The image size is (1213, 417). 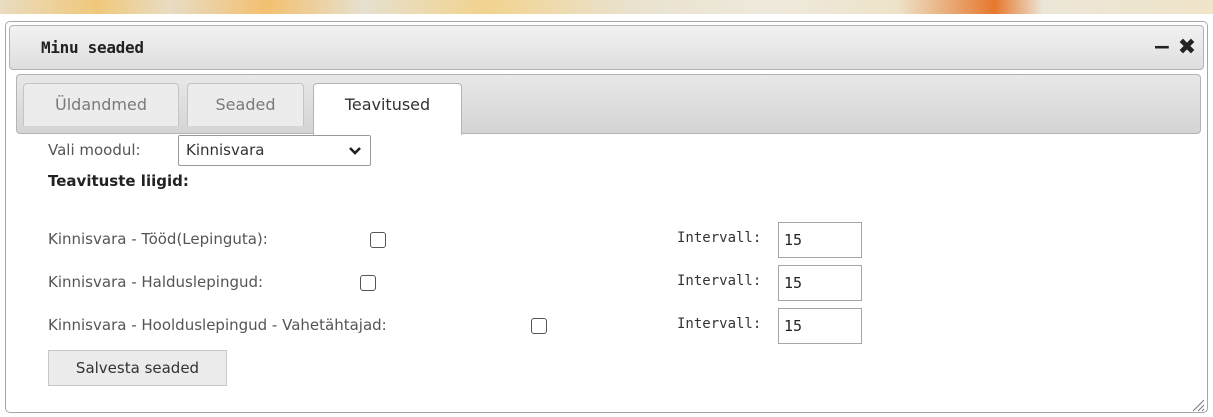 I want to click on save-settings-button: Salvesta seaded, so click(x=137, y=368).